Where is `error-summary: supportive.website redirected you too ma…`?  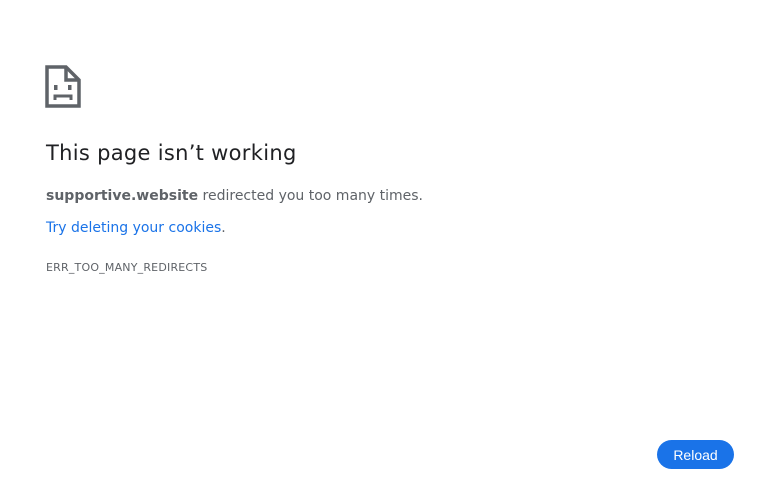
error-summary: supportive.website redirected you too ma… is located at coordinates (234, 196).